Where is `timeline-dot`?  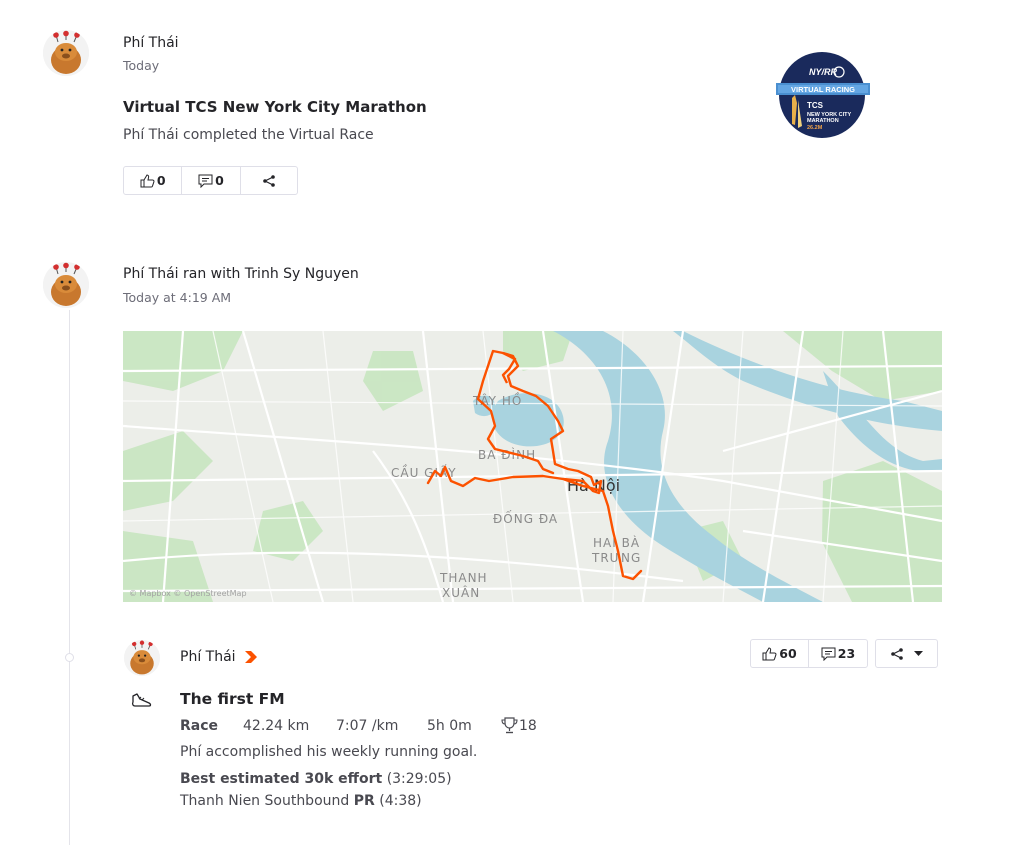 timeline-dot is located at coordinates (69, 657).